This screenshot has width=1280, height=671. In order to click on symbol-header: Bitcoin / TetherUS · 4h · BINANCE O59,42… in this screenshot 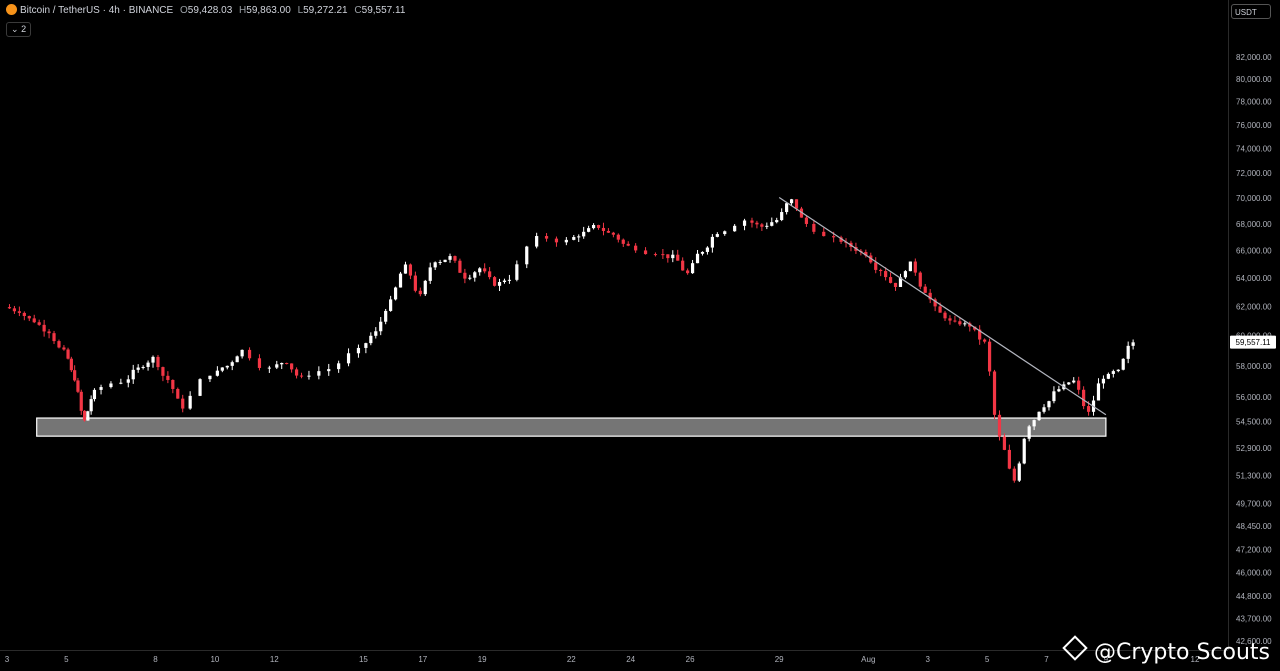, I will do `click(205, 10)`.